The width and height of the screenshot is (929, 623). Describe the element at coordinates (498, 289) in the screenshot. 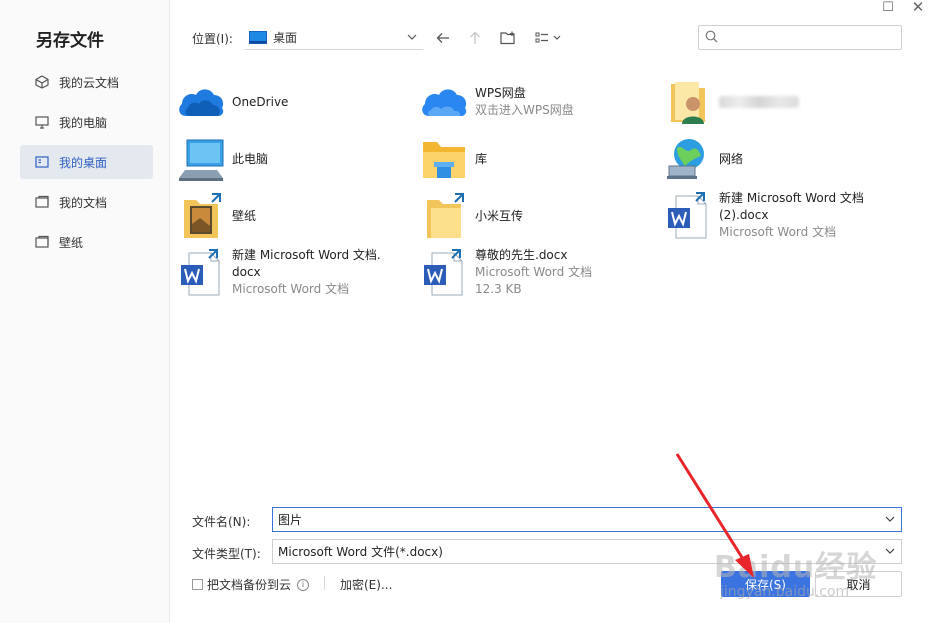

I see `file-size: 12.3 KB` at that location.